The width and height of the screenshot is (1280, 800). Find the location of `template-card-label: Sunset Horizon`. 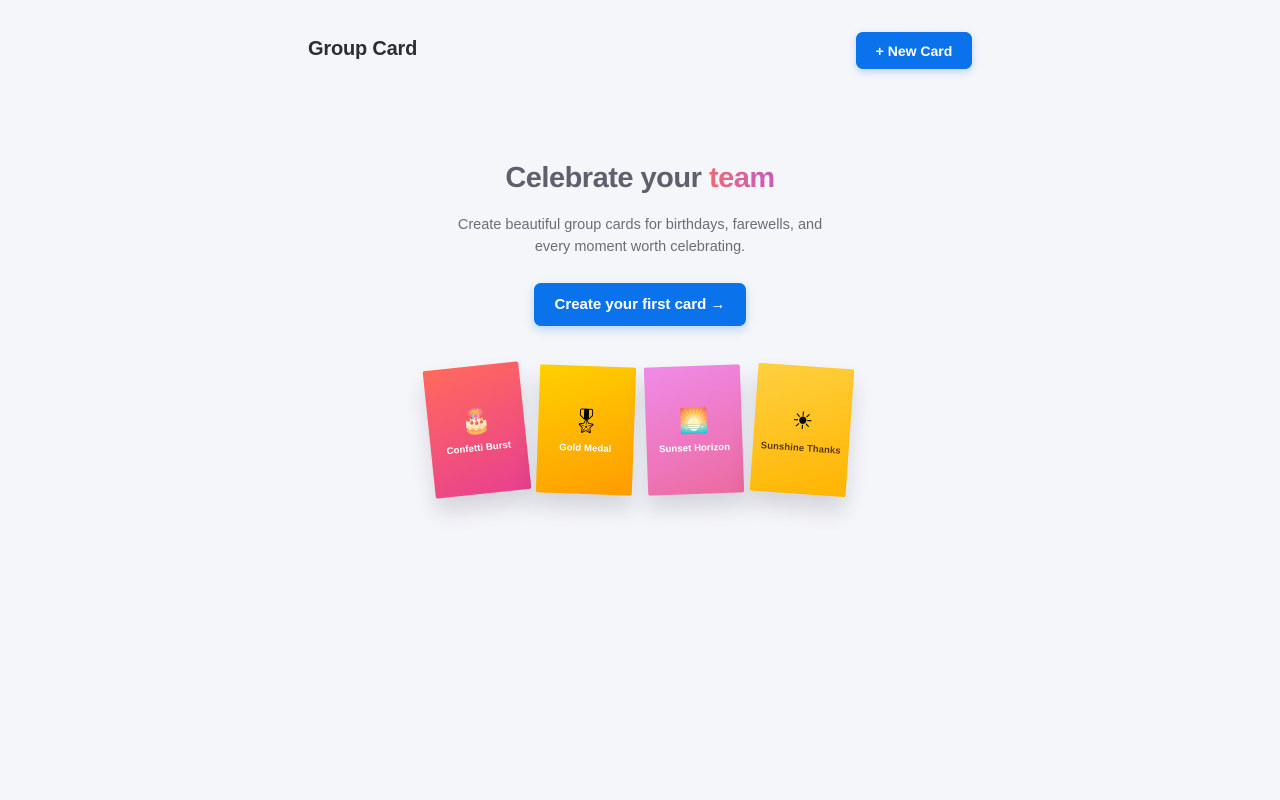

template-card-label: Sunset Horizon is located at coordinates (694, 448).